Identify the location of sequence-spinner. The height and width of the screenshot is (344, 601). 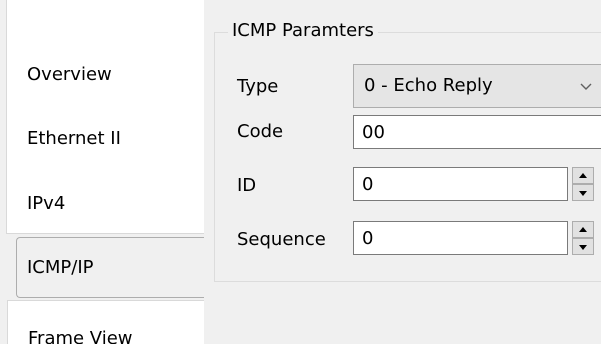
(583, 238).